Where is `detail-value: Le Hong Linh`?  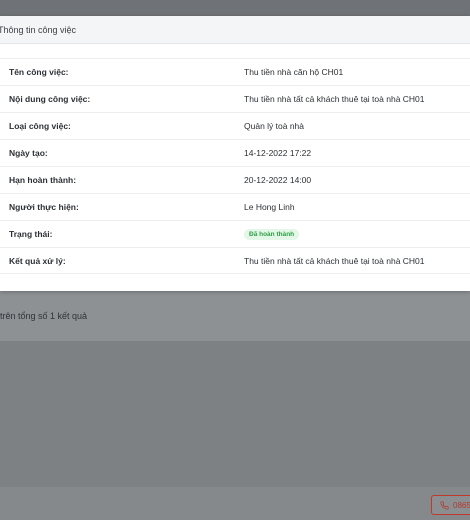 detail-value: Le Hong Linh is located at coordinates (269, 207).